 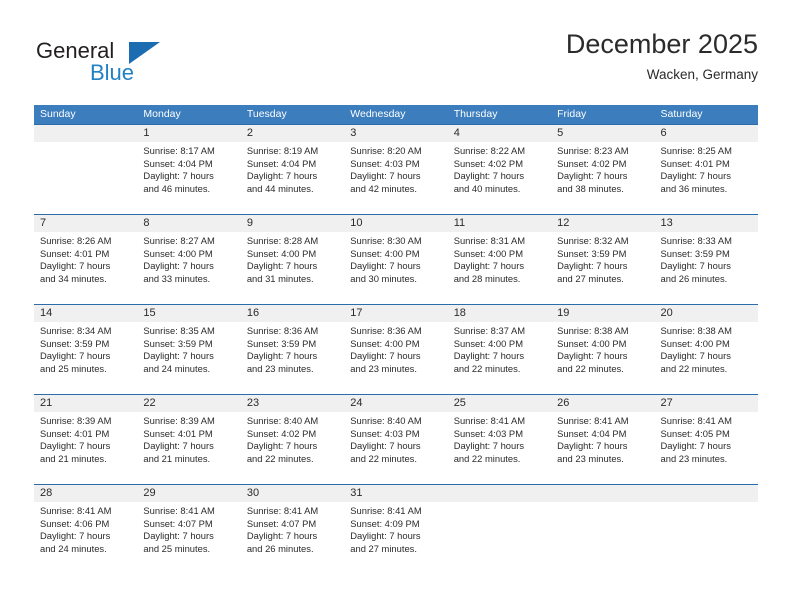 What do you see at coordinates (76, 240) in the screenshot?
I see `sunrise-text: Sunrise: 8:26 AM` at bounding box center [76, 240].